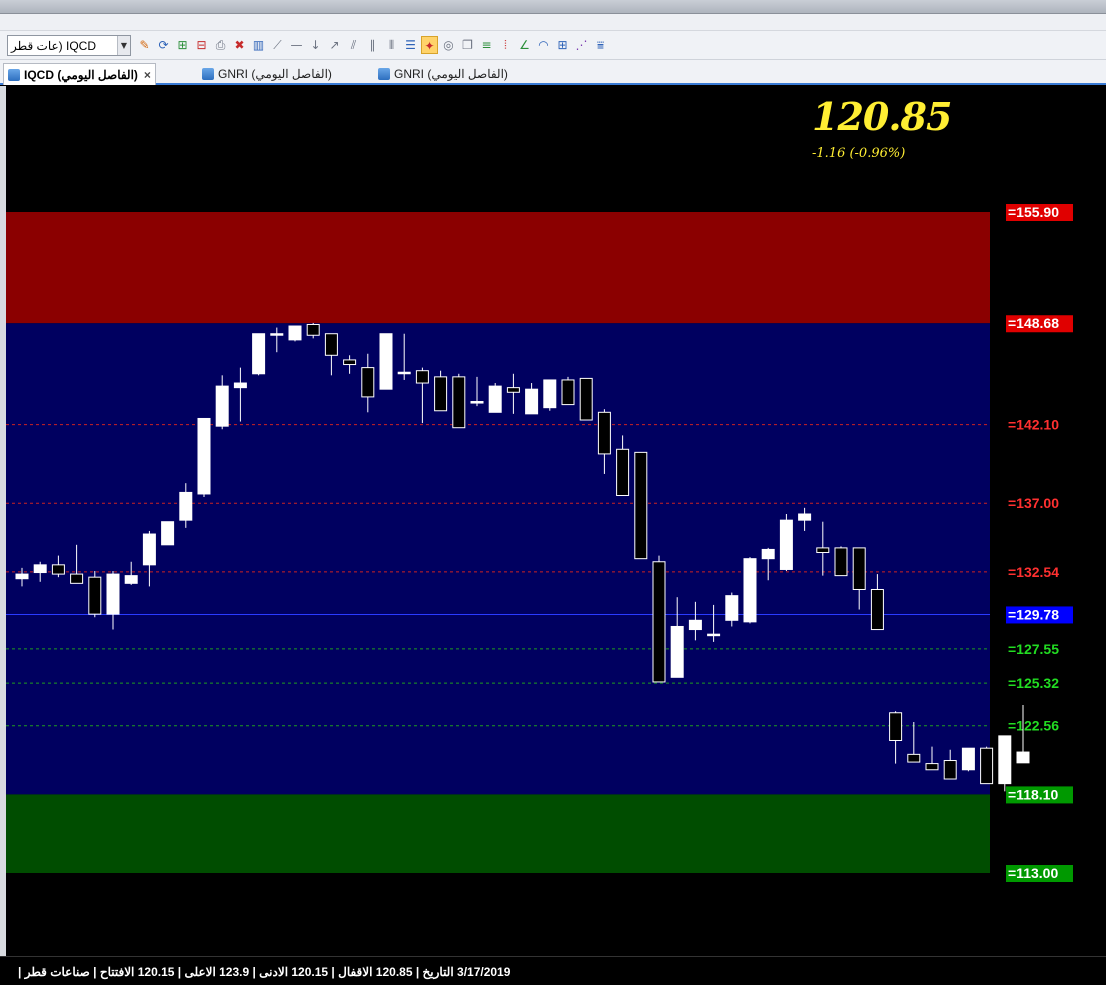 This screenshot has width=1106, height=985. What do you see at coordinates (882, 116) in the screenshot?
I see `last-price: 120.85` at bounding box center [882, 116].